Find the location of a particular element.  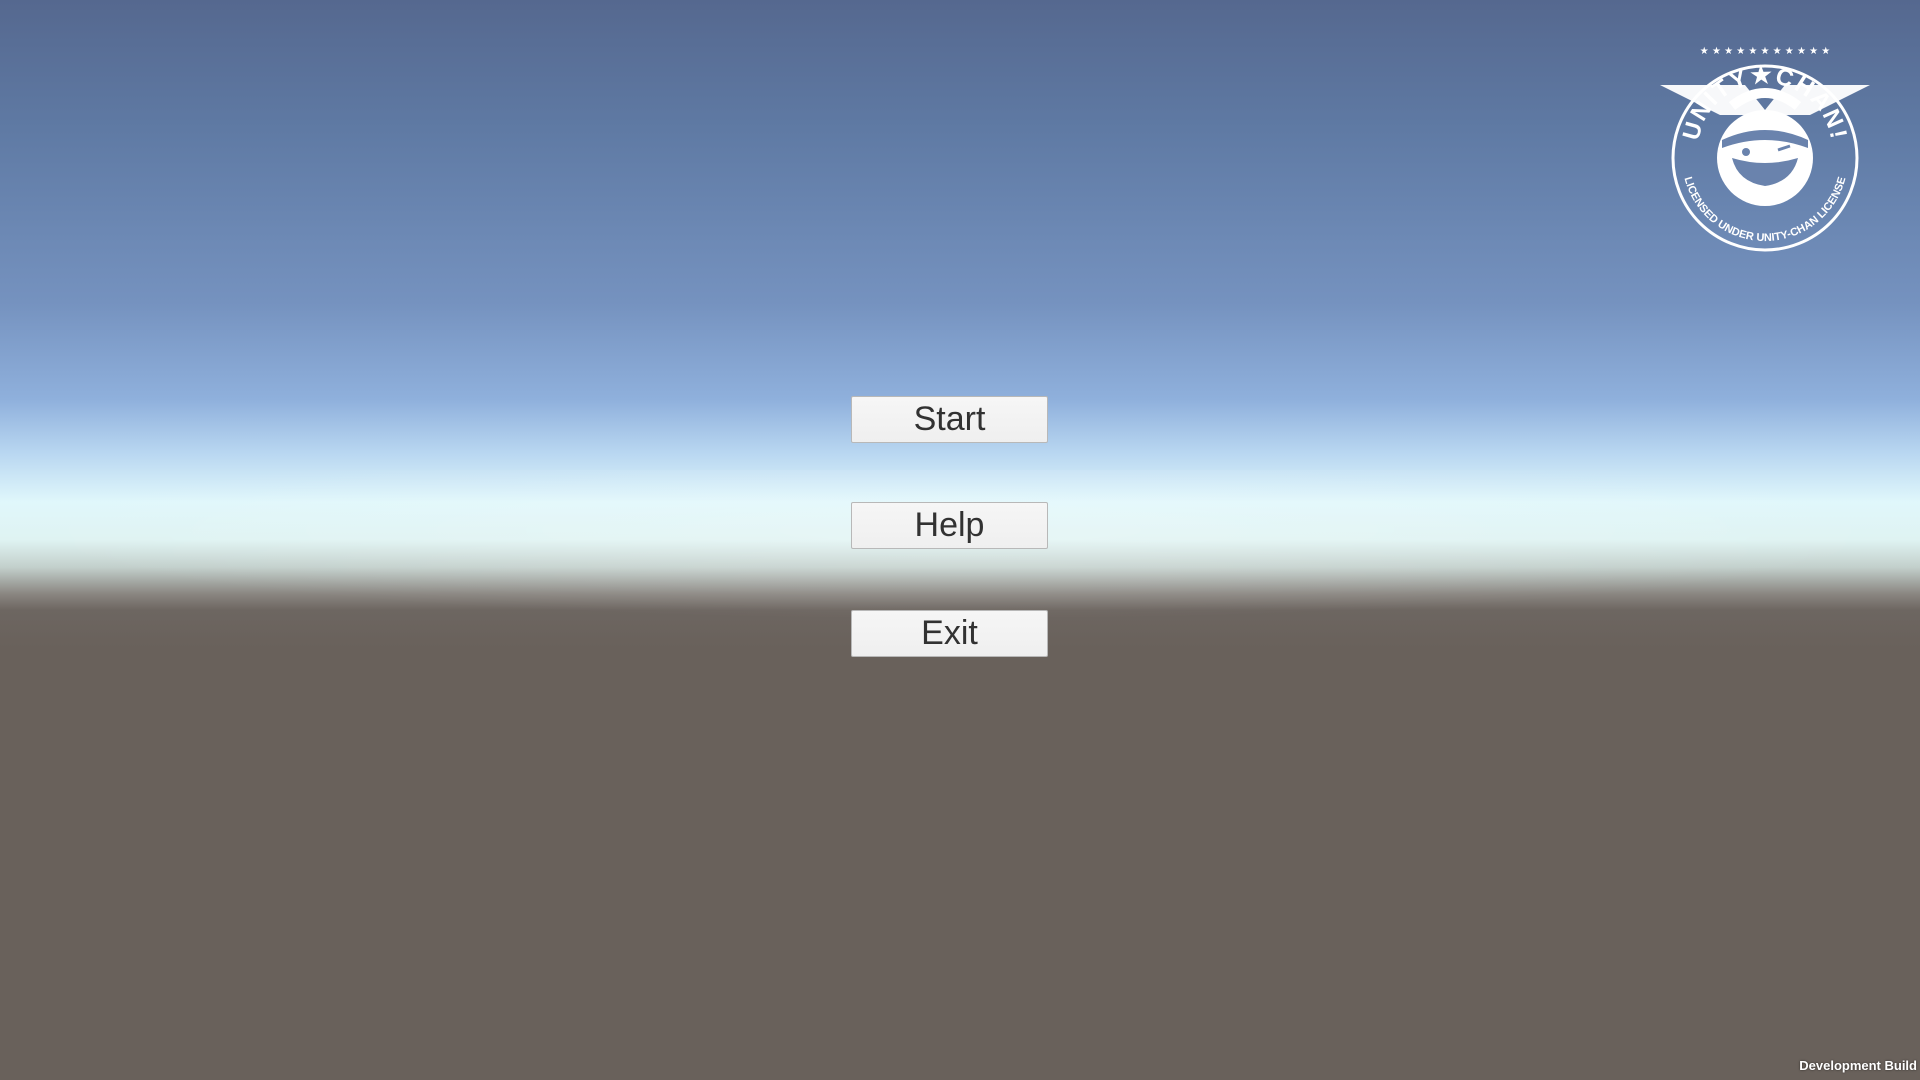

help-button: Help is located at coordinates (949, 525).